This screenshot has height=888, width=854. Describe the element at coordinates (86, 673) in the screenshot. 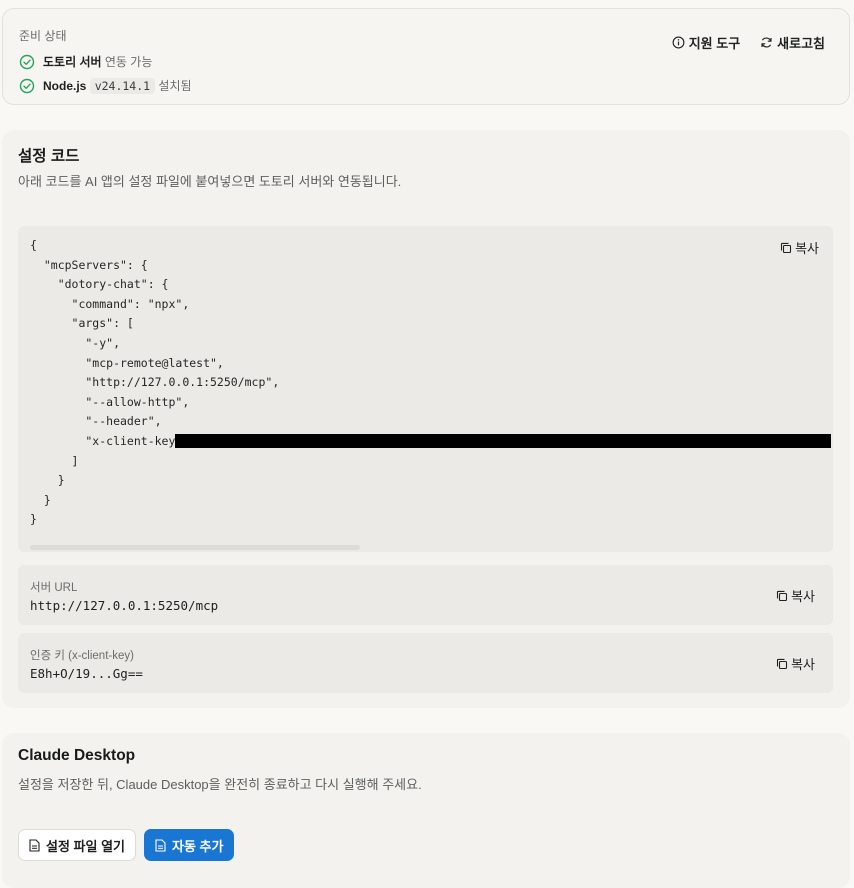

I see `client-key-value: E8h+O/19...Gg==` at that location.